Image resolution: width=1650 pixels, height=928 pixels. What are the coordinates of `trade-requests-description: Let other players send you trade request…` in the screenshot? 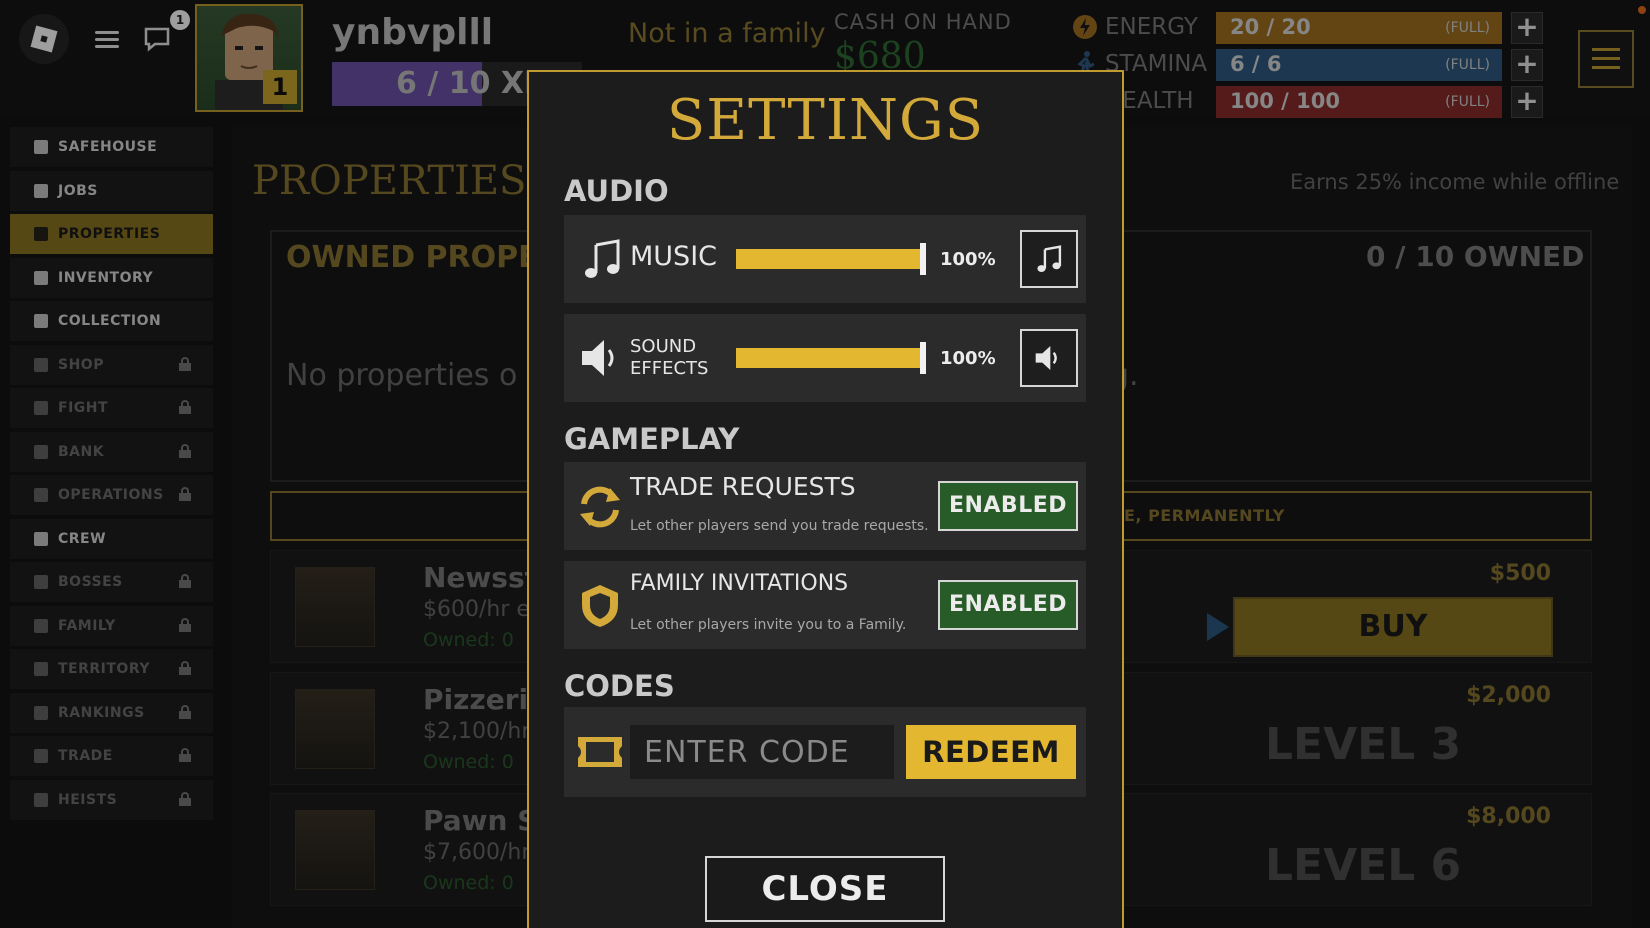 It's located at (779, 526).